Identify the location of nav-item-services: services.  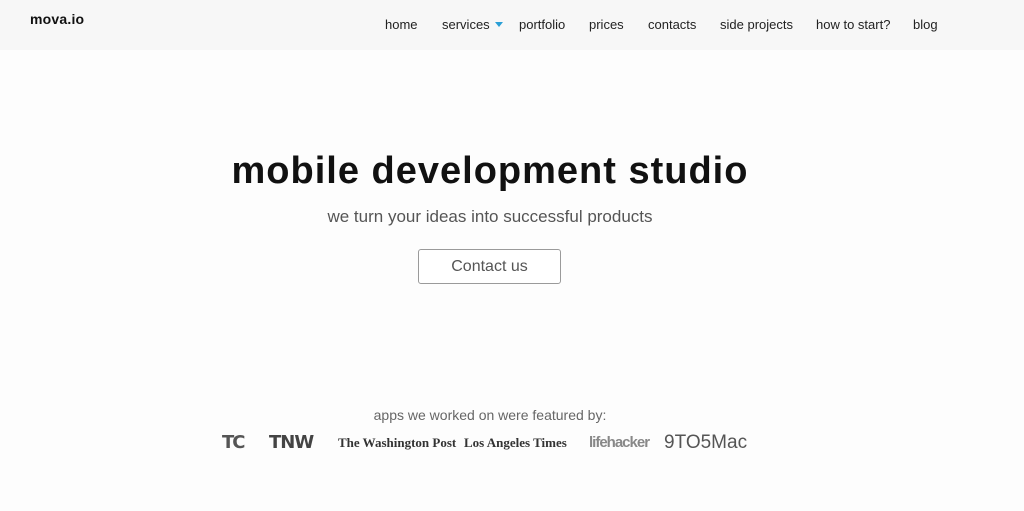
(466, 24).